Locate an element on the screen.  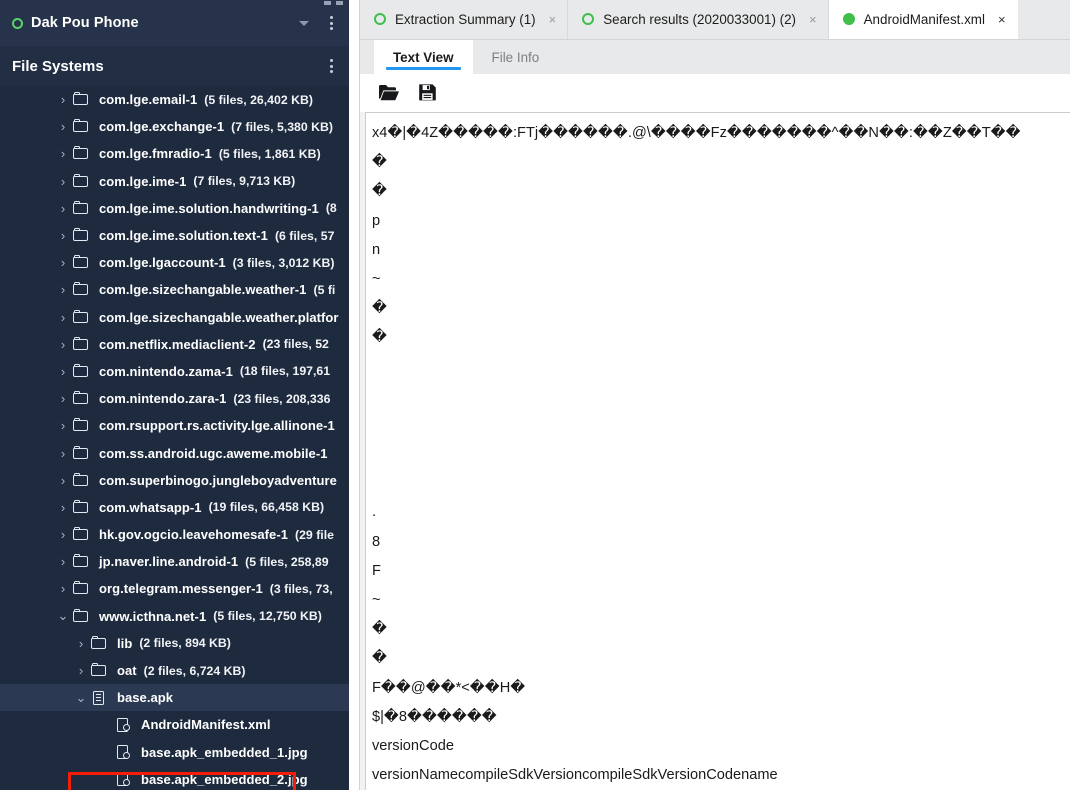
save-disk-icon is located at coordinates (429, 93).